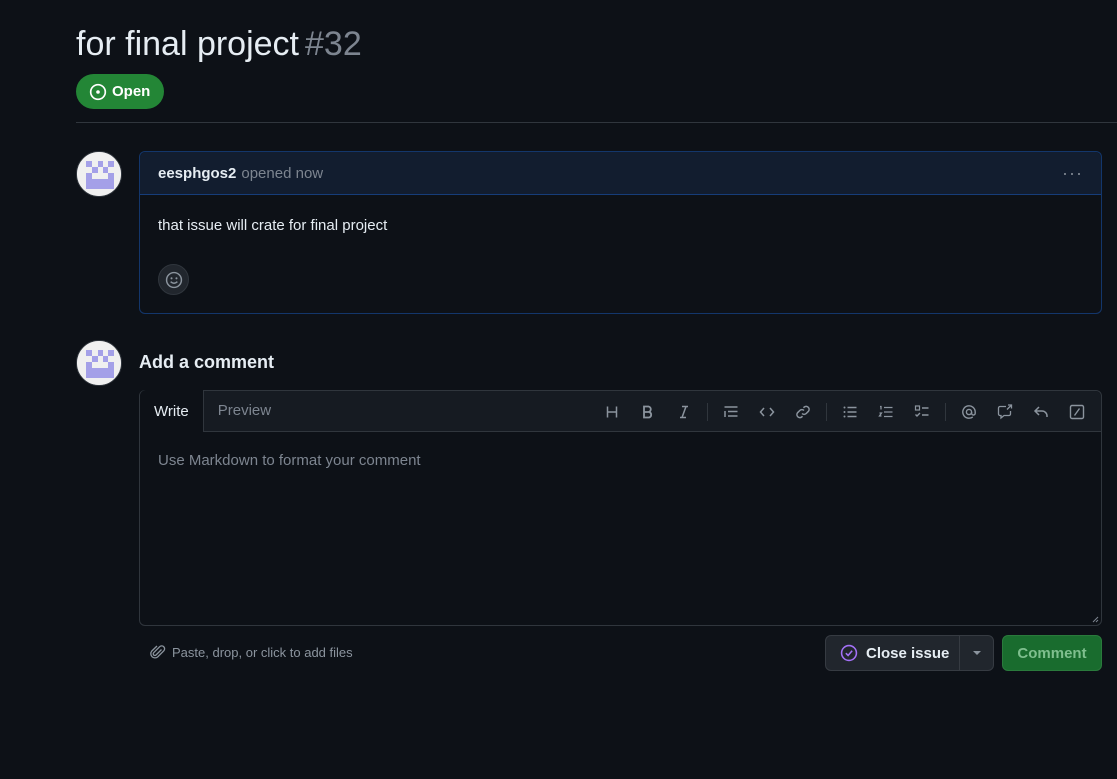 The width and height of the screenshot is (1117, 779). What do you see at coordinates (273, 225) in the screenshot?
I see `comment-body: that issue will crate for final project` at bounding box center [273, 225].